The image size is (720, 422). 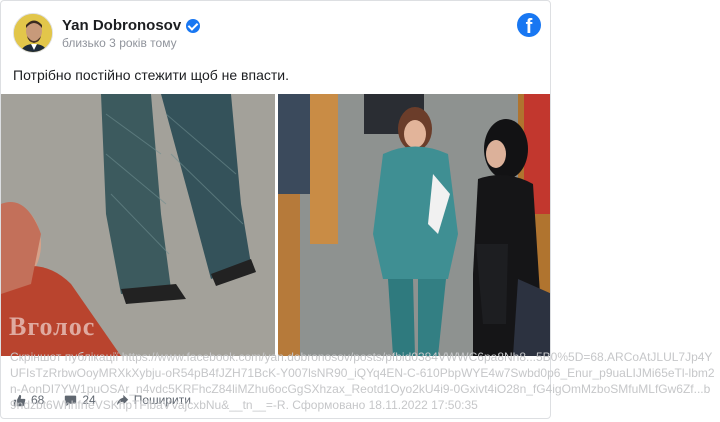 What do you see at coordinates (119, 43) in the screenshot?
I see `post-timestamp: близько 3 років тому` at bounding box center [119, 43].